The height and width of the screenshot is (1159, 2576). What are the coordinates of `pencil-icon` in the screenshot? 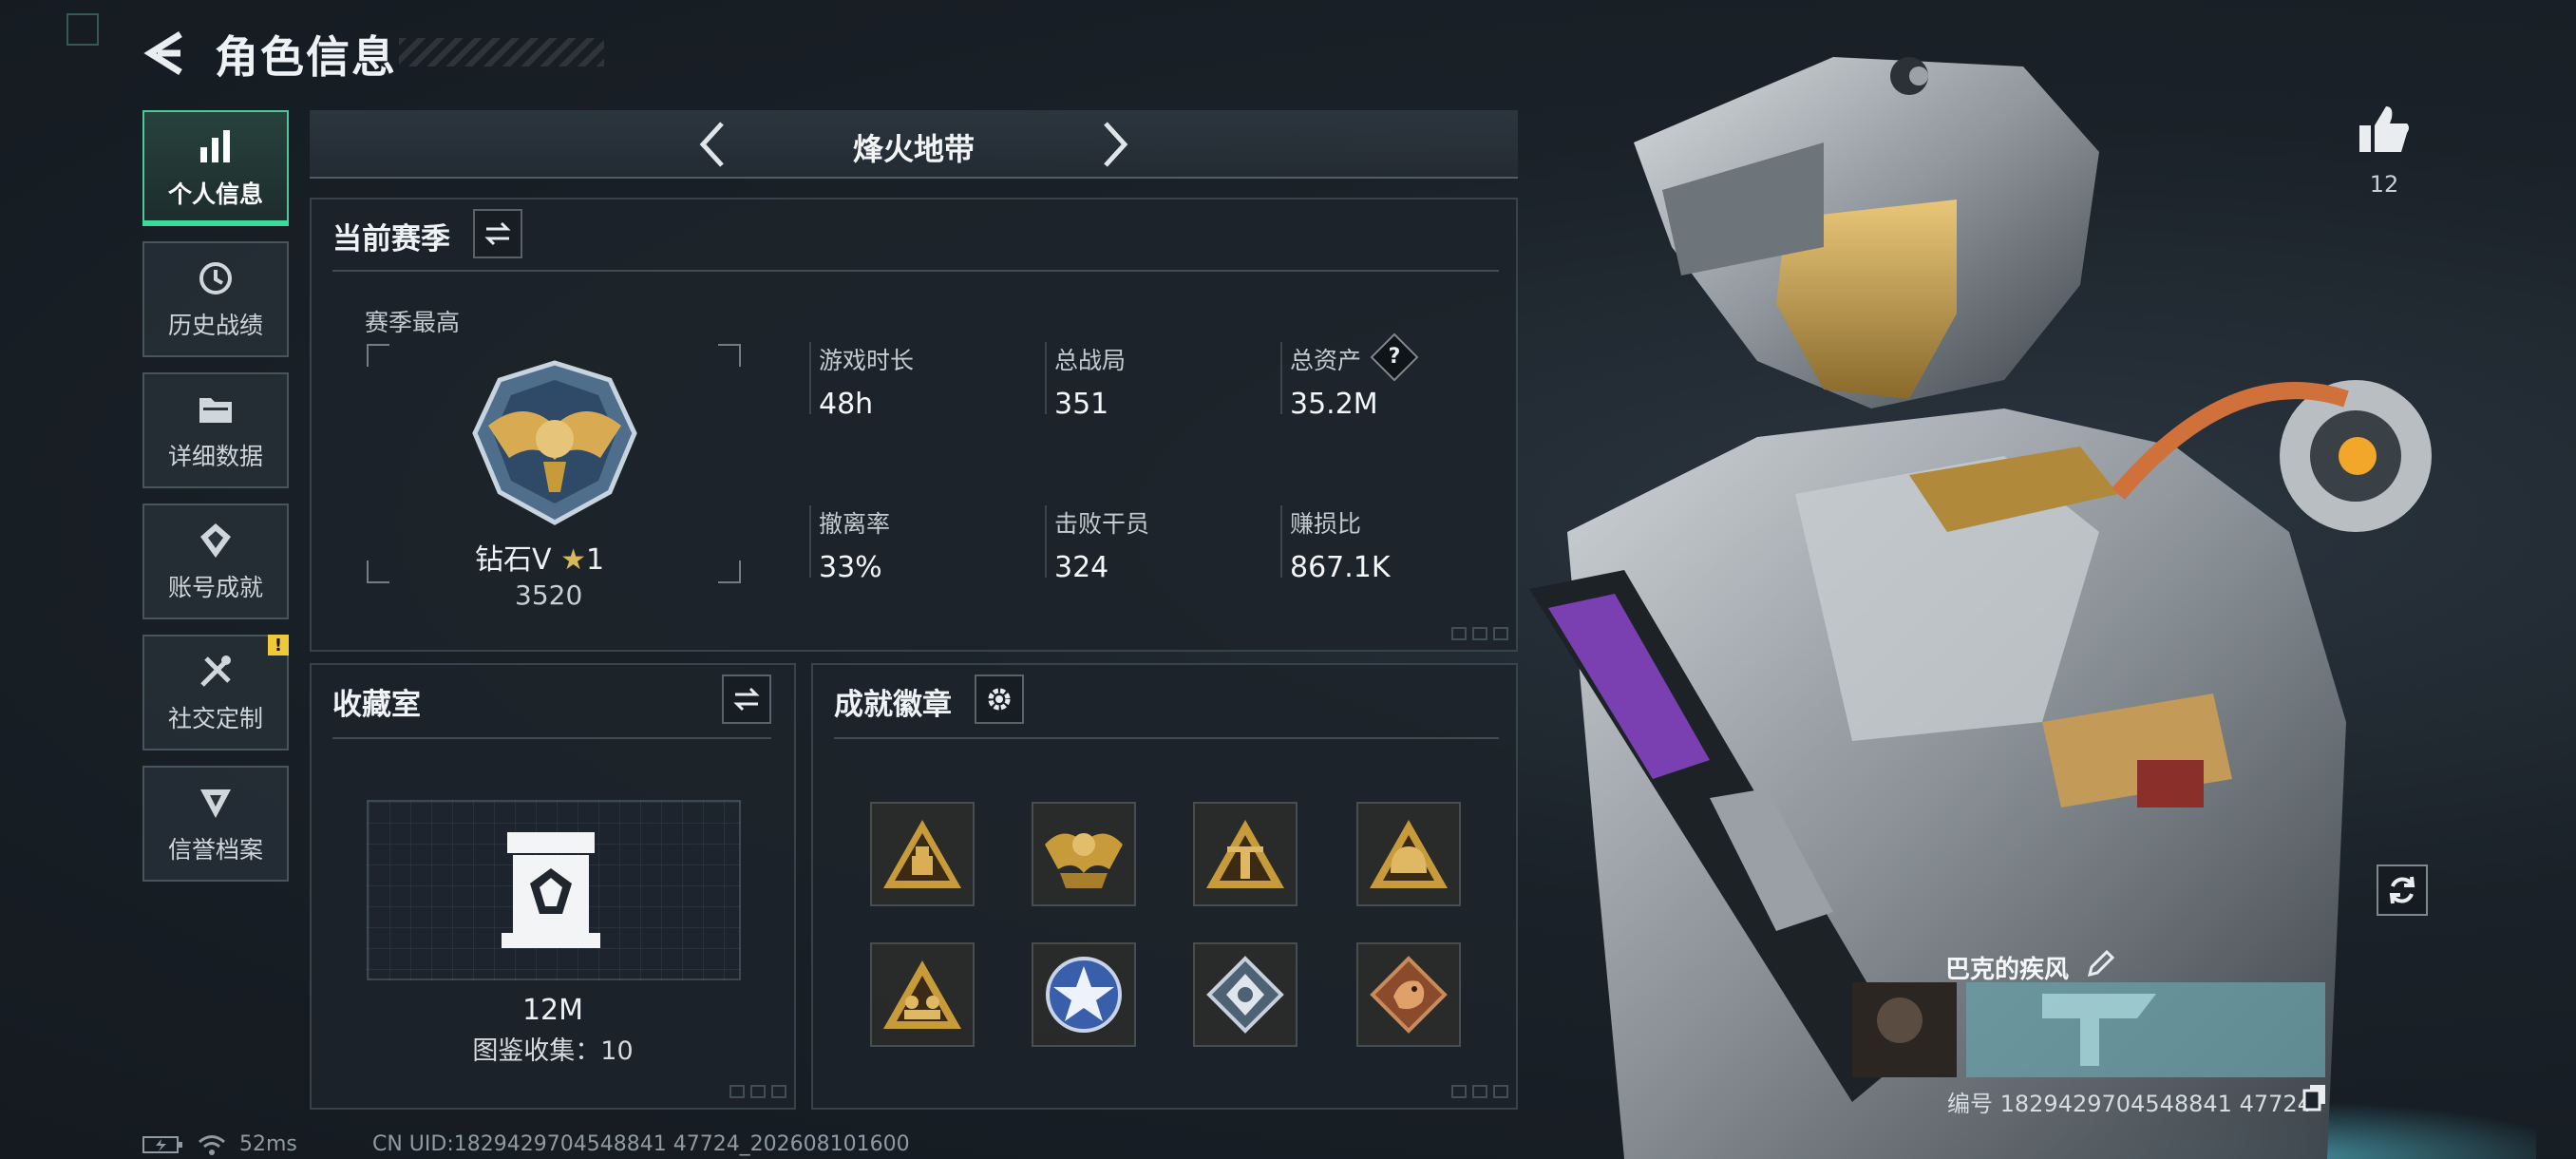 It's located at (2101, 963).